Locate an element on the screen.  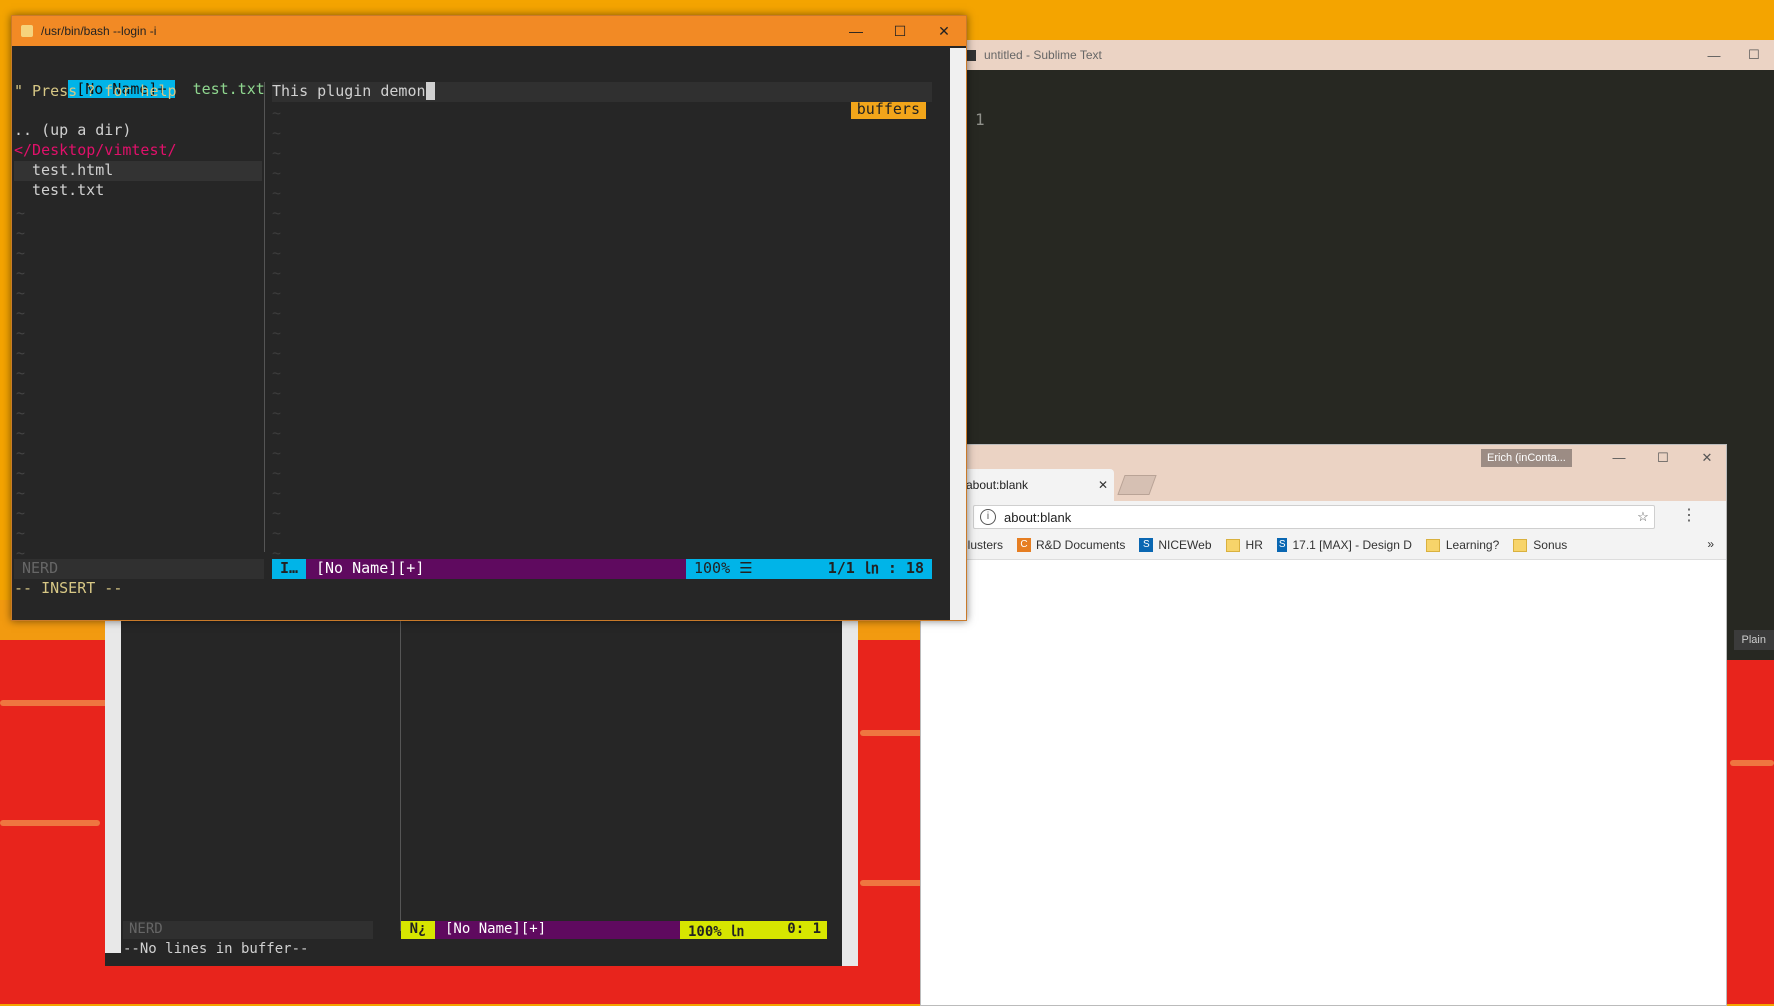
buffers-label: buffers is located at coordinates (888, 109).